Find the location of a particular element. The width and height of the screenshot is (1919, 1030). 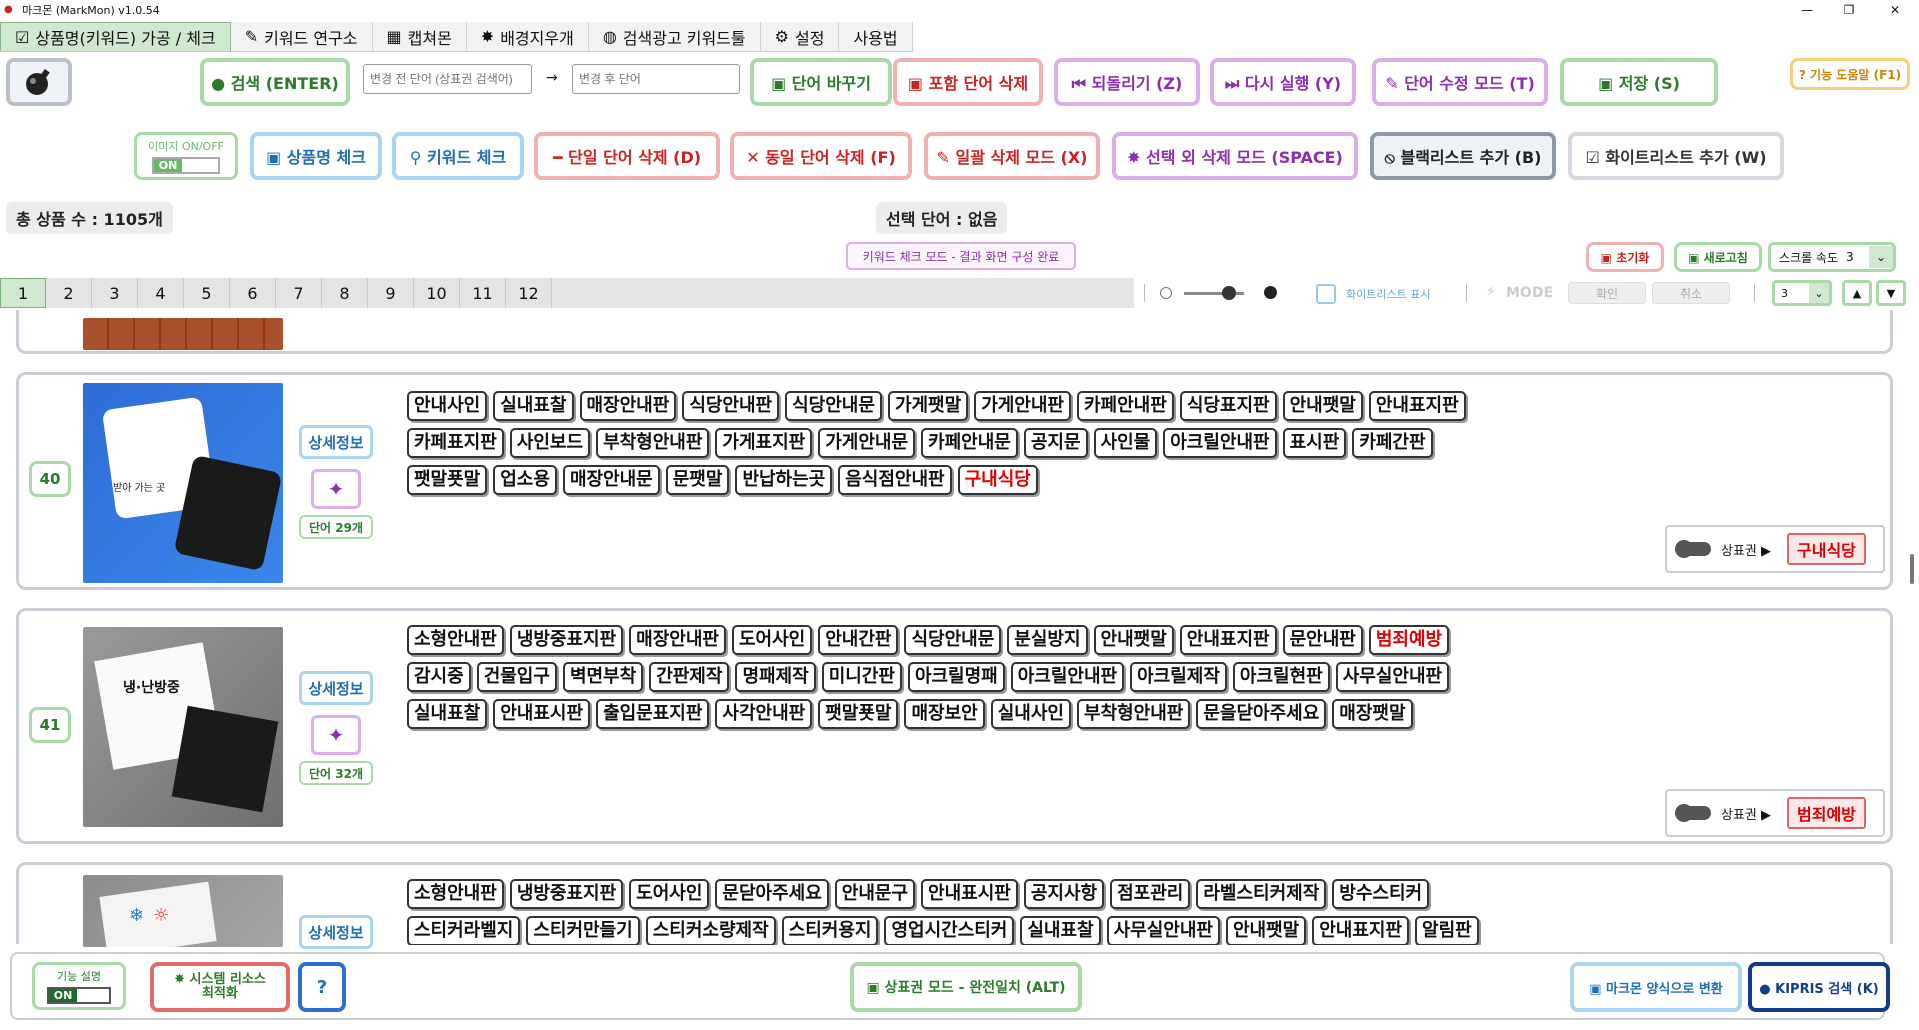

page-1: 1 is located at coordinates (23, 293).